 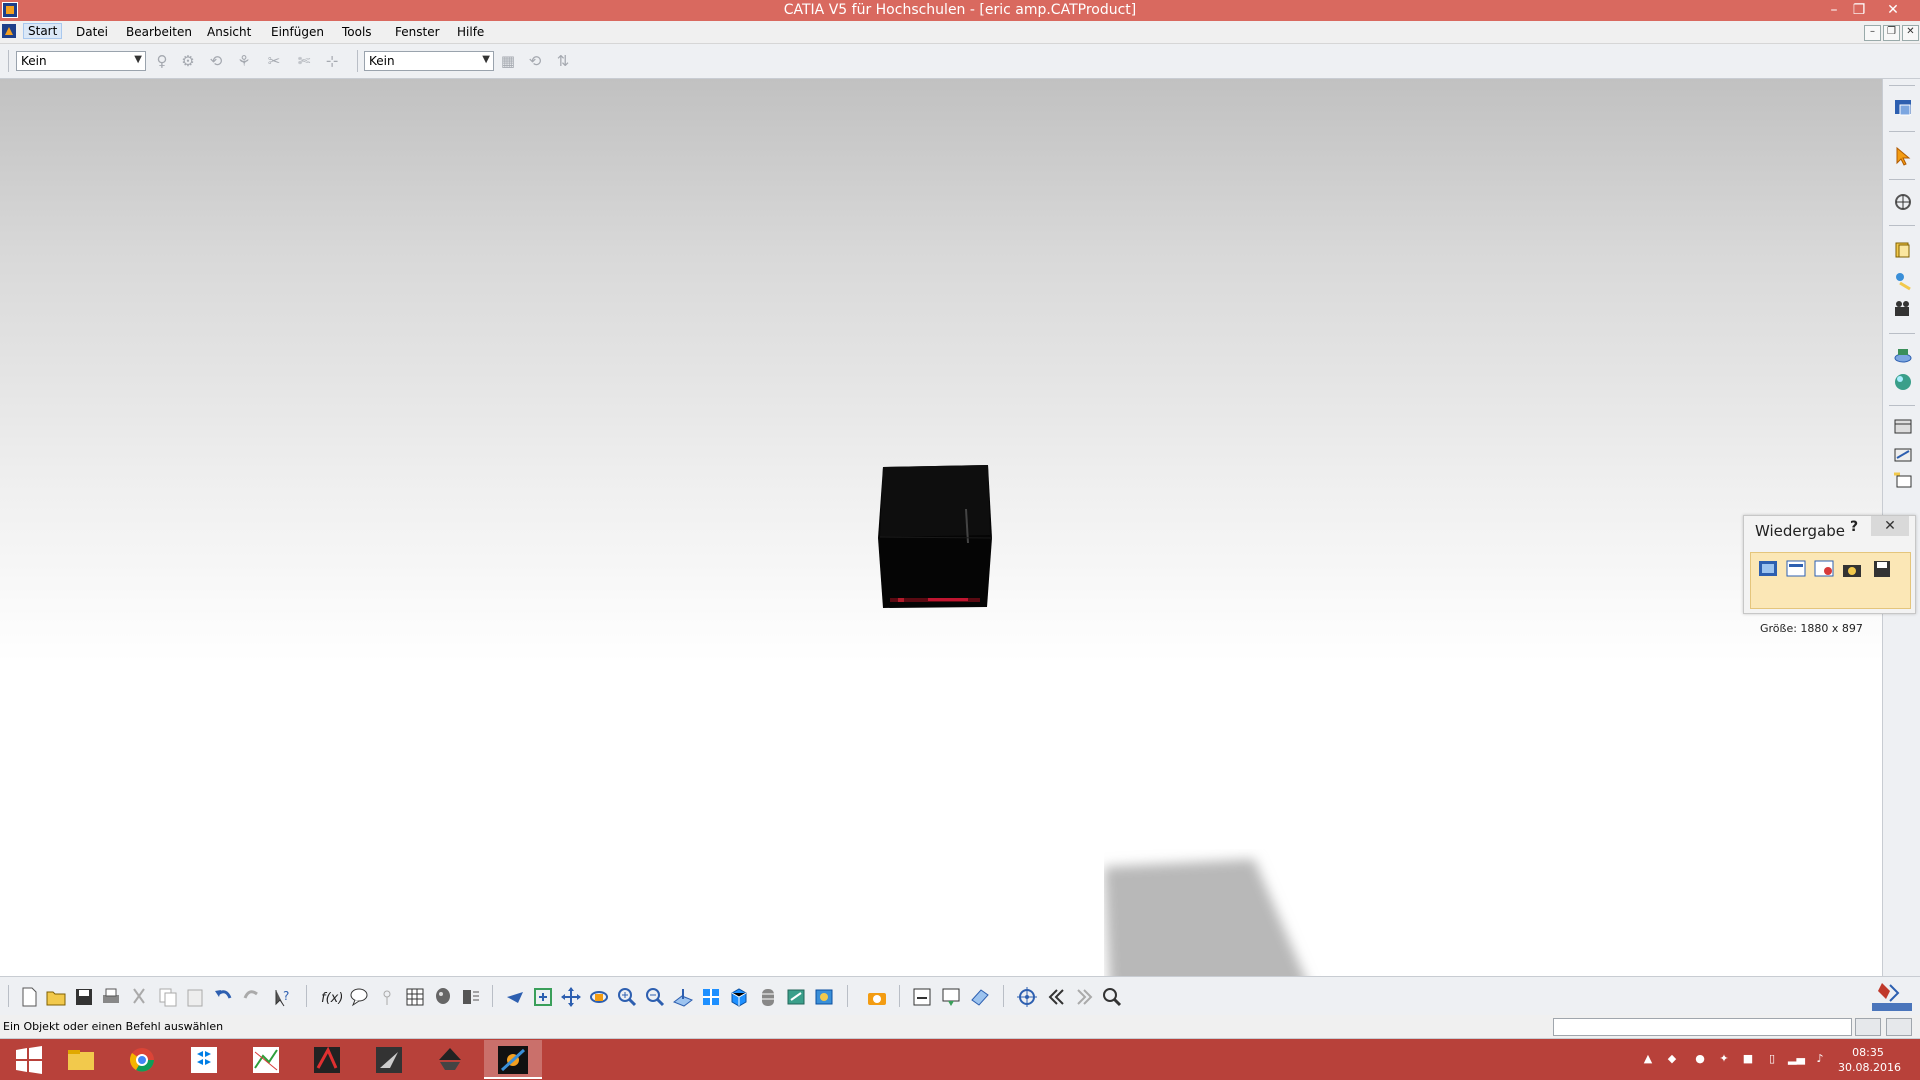 What do you see at coordinates (283, 997) in the screenshot?
I see `whats-this-icon: ?` at bounding box center [283, 997].